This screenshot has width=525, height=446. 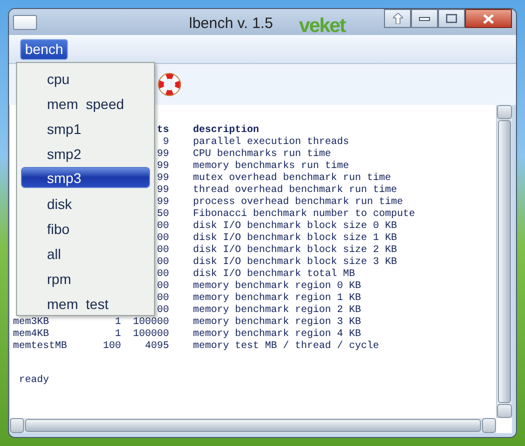 What do you see at coordinates (169, 84) in the screenshot?
I see `lifebuoy-icon` at bounding box center [169, 84].